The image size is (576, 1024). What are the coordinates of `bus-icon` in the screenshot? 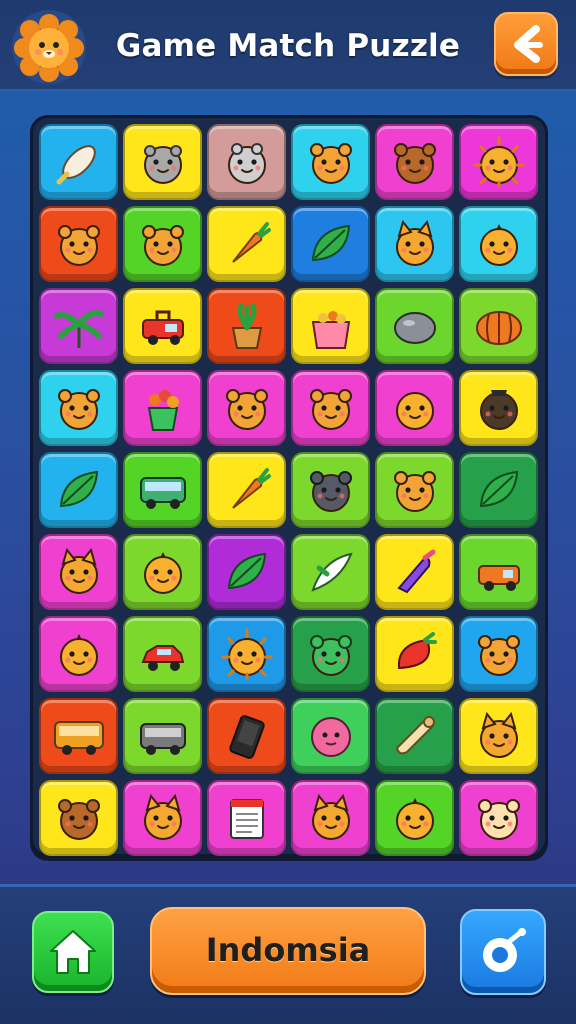 It's located at (162, 493).